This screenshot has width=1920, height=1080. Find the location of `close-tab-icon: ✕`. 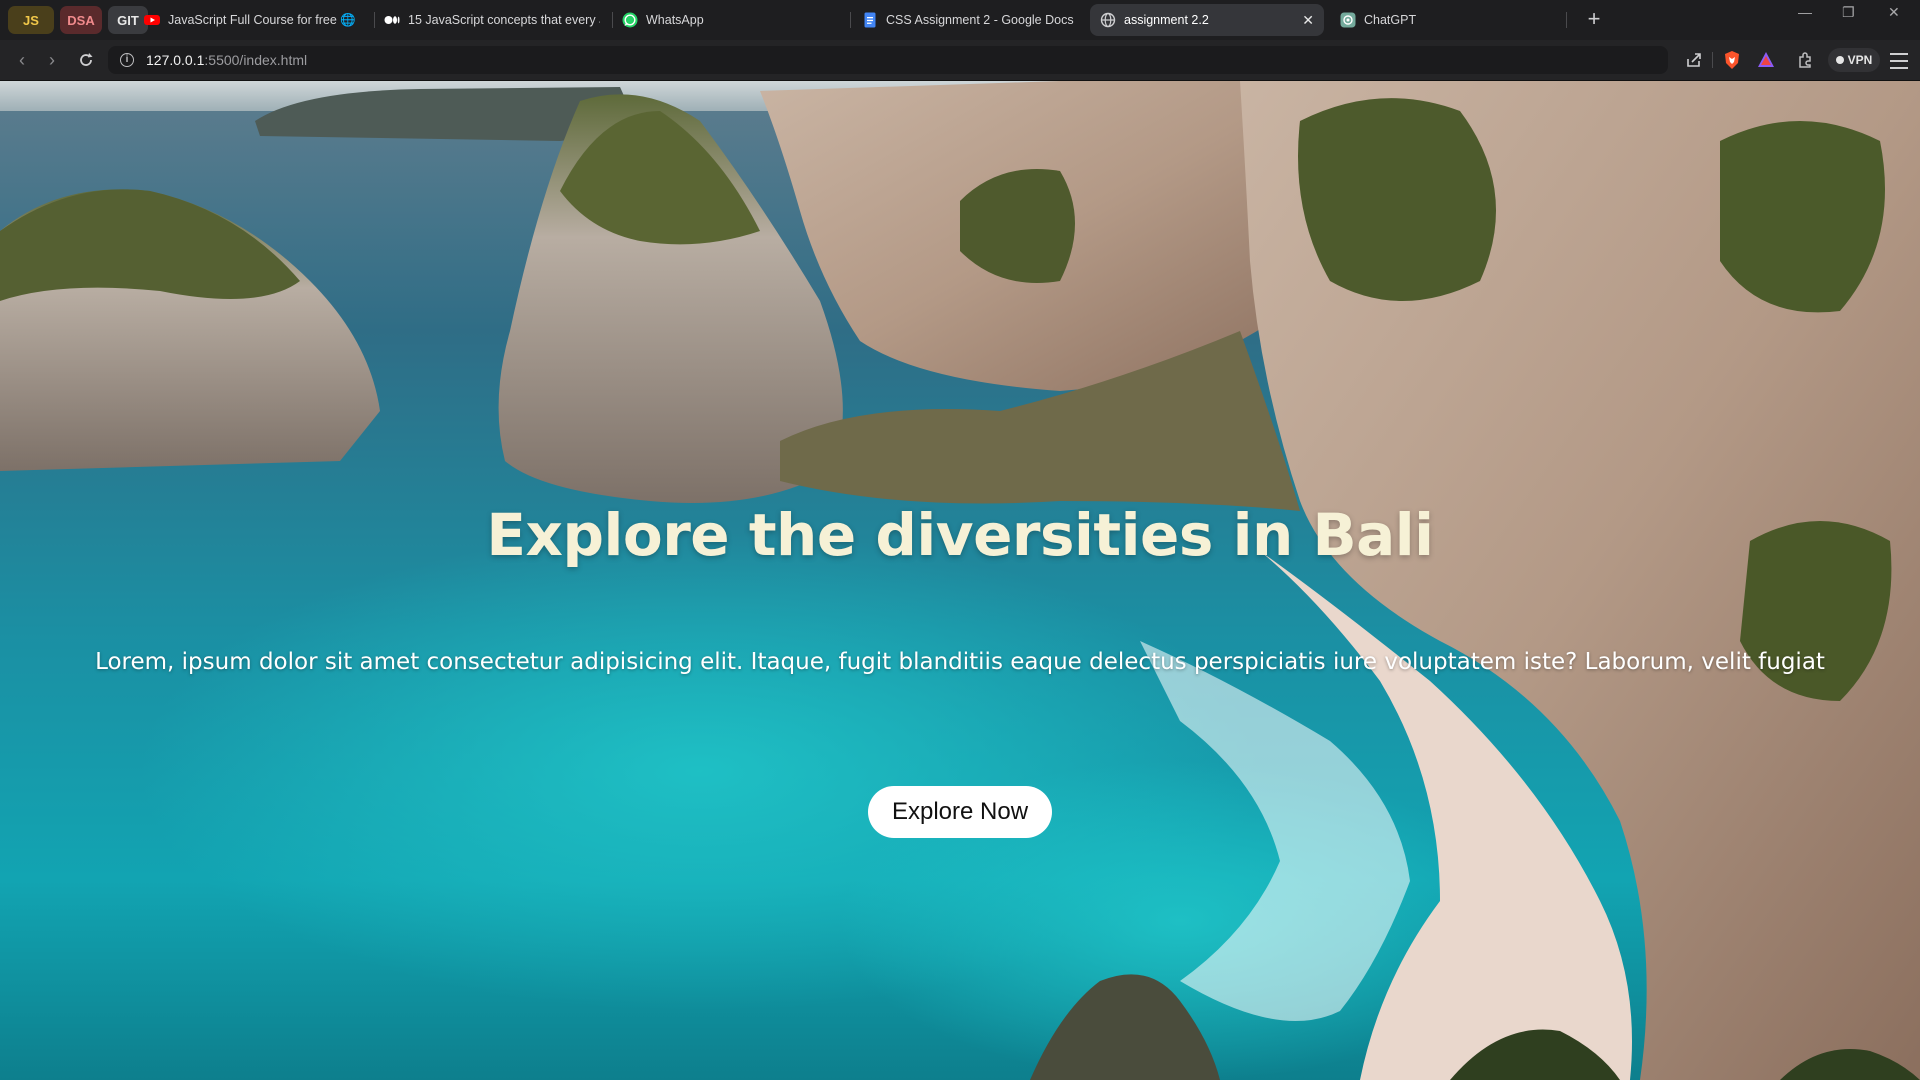

close-tab-icon: ✕ is located at coordinates (1308, 20).